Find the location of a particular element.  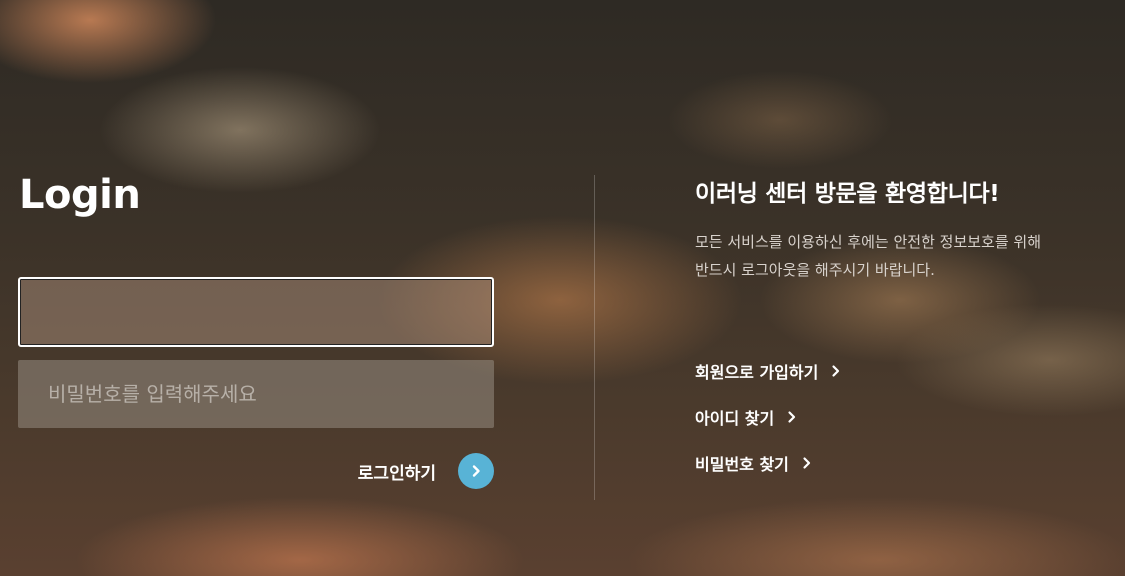

find-password-link: 비밀번호 찾기 is located at coordinates (768, 463).